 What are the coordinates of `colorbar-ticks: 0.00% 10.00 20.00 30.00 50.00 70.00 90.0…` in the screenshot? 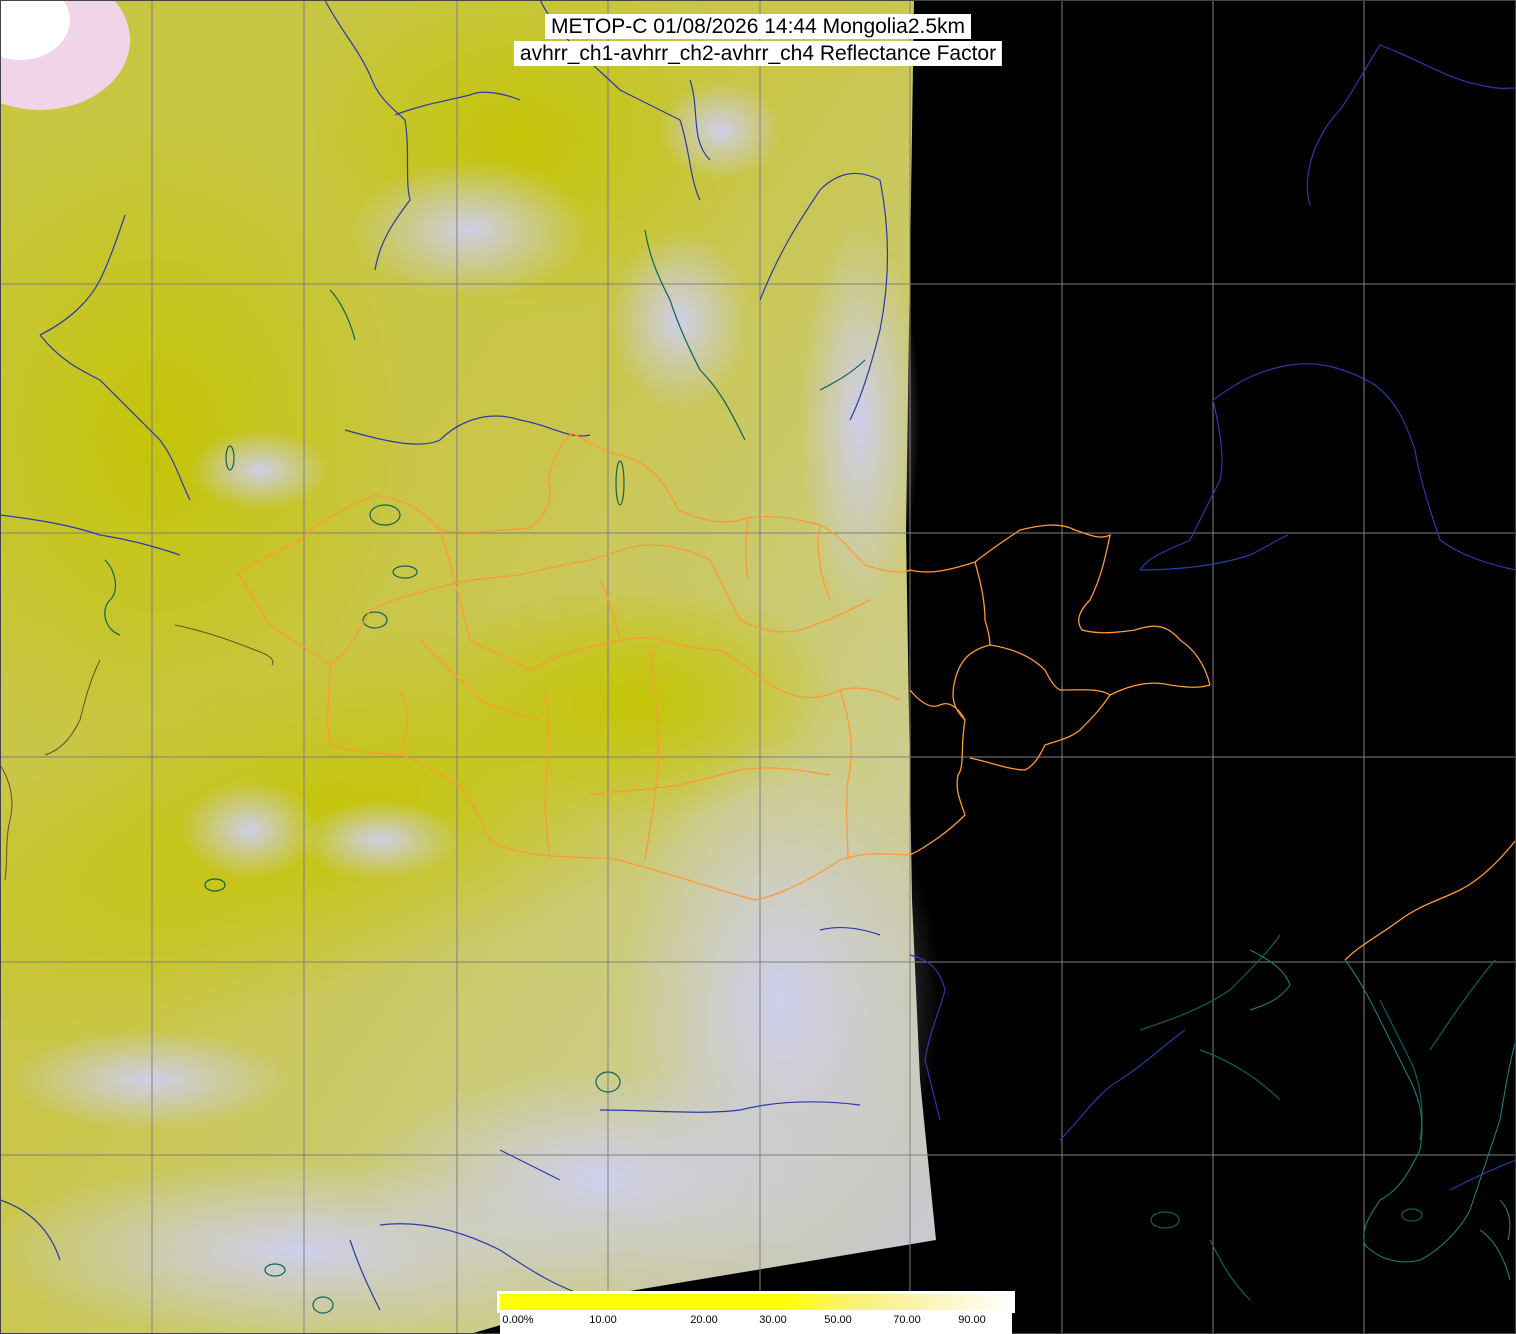 It's located at (756, 1322).